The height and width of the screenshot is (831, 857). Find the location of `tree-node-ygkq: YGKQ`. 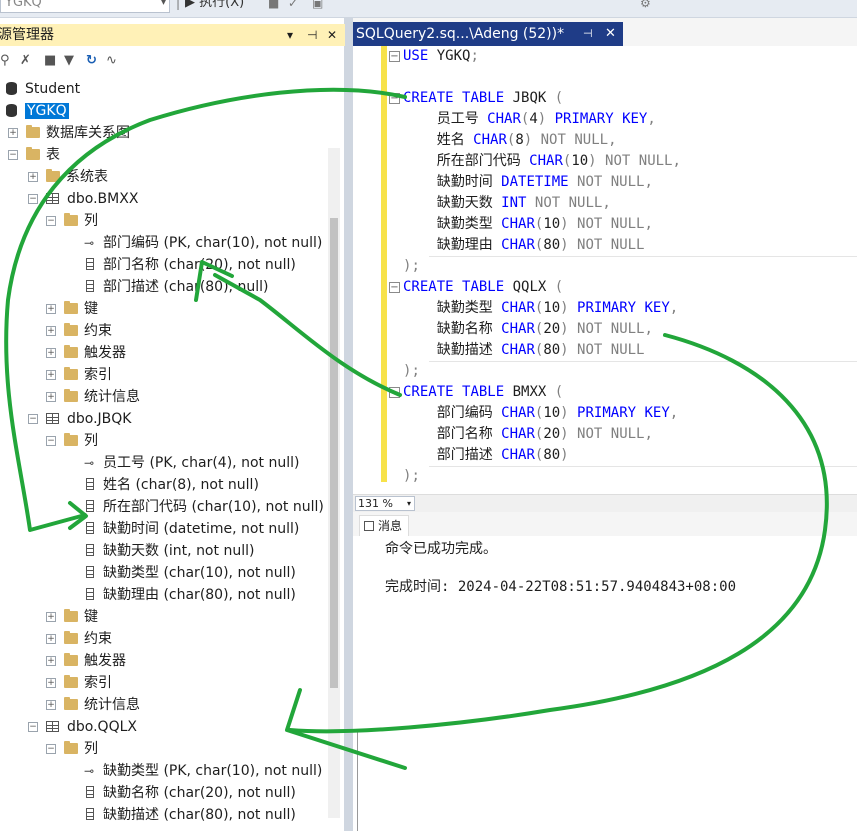

tree-node-ygkq: YGKQ is located at coordinates (37, 111).